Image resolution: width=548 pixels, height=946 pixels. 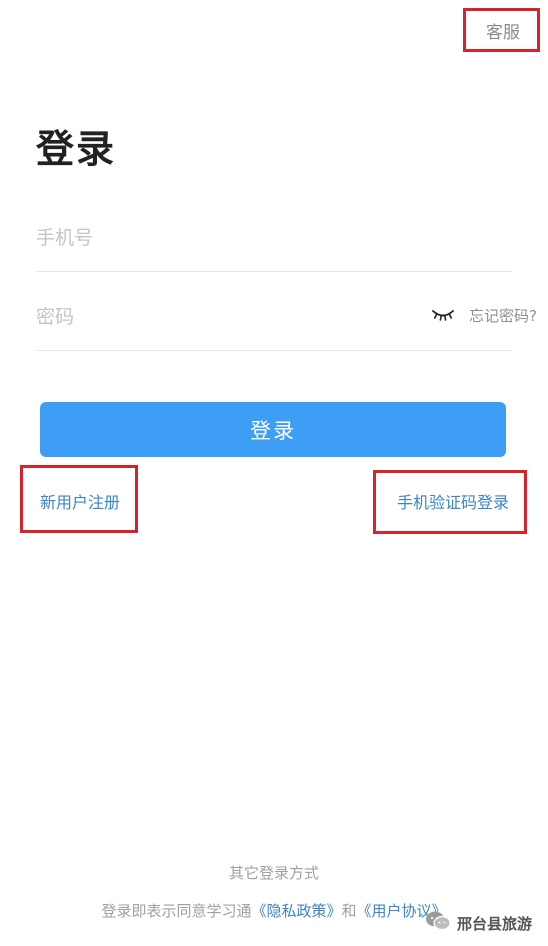 I want to click on phone-input, so click(x=274, y=237).